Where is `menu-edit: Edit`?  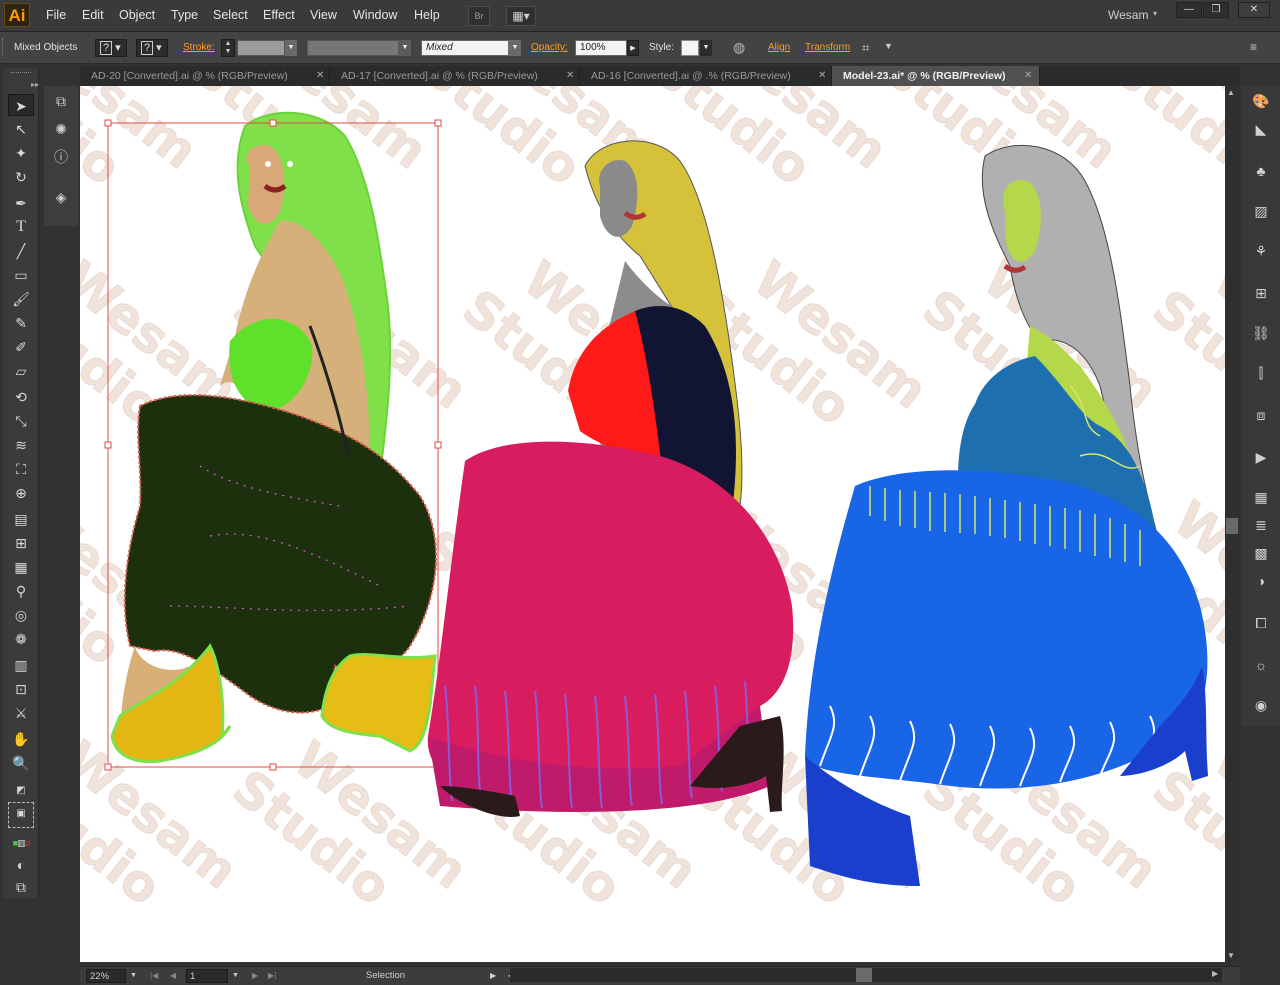
menu-edit: Edit is located at coordinates (93, 15).